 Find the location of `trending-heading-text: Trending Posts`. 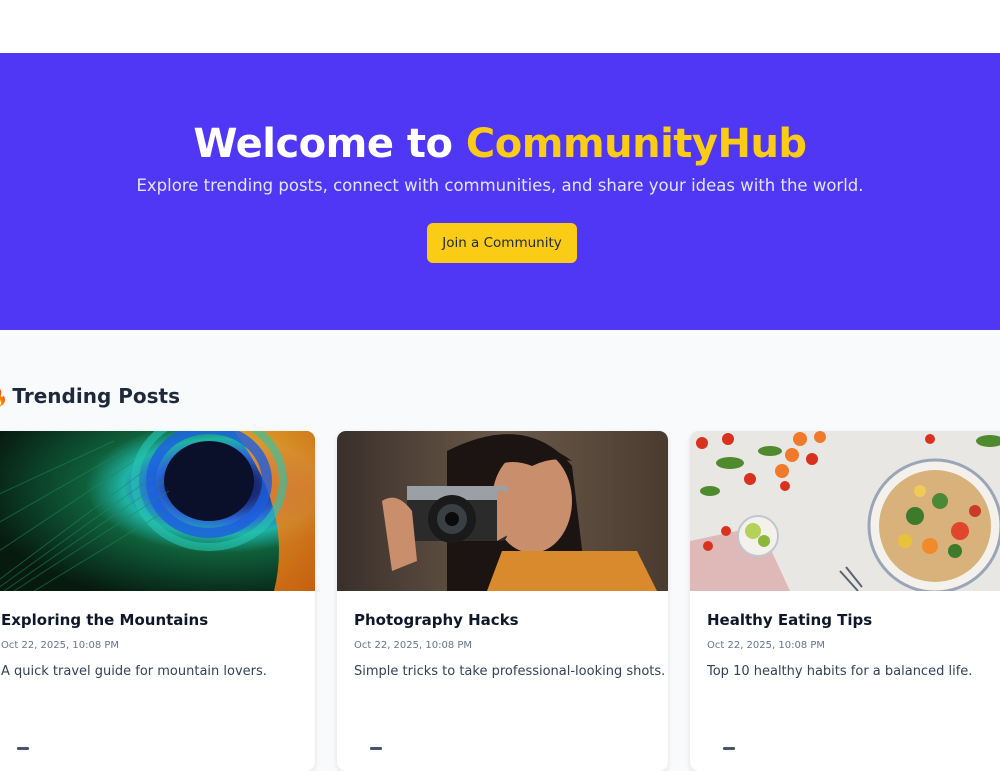

trending-heading-text: Trending Posts is located at coordinates (96, 396).